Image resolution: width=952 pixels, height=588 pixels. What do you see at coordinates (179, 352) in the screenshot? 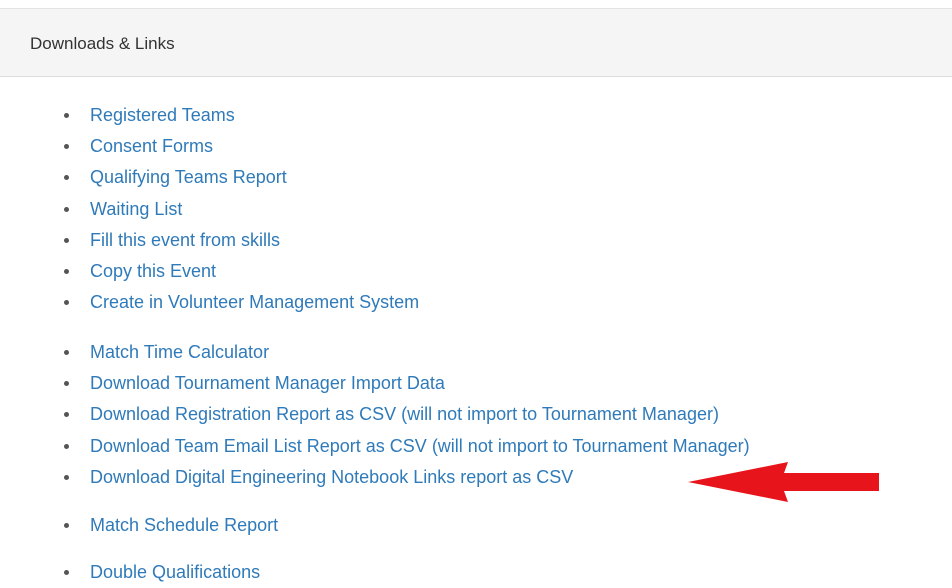
I see `match-time-calculator-link: Match Time Calculator` at bounding box center [179, 352].